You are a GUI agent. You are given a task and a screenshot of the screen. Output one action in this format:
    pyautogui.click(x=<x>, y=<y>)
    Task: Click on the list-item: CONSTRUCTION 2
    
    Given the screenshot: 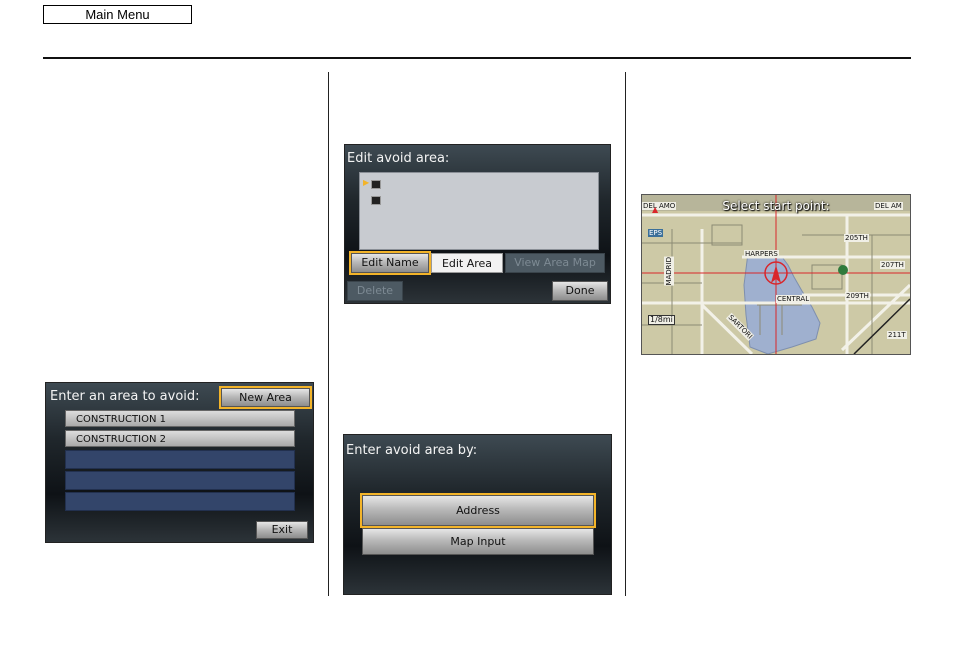 What is the action you would take?
    pyautogui.click(x=180, y=438)
    